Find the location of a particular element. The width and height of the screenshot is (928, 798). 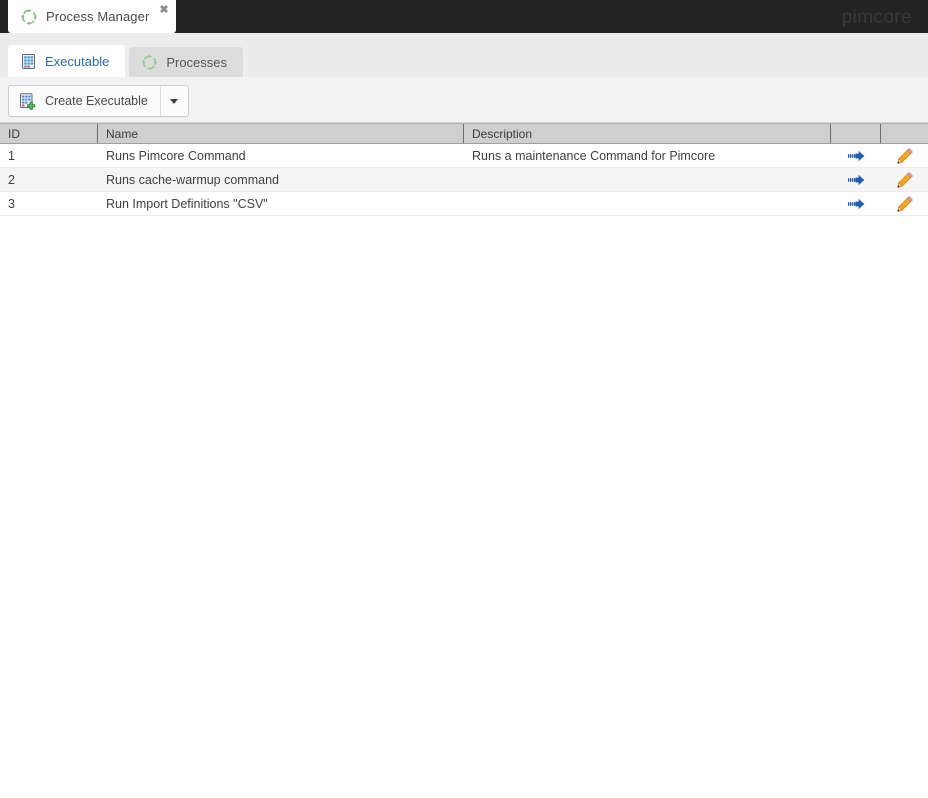

chevron-down-icon is located at coordinates (174, 101).